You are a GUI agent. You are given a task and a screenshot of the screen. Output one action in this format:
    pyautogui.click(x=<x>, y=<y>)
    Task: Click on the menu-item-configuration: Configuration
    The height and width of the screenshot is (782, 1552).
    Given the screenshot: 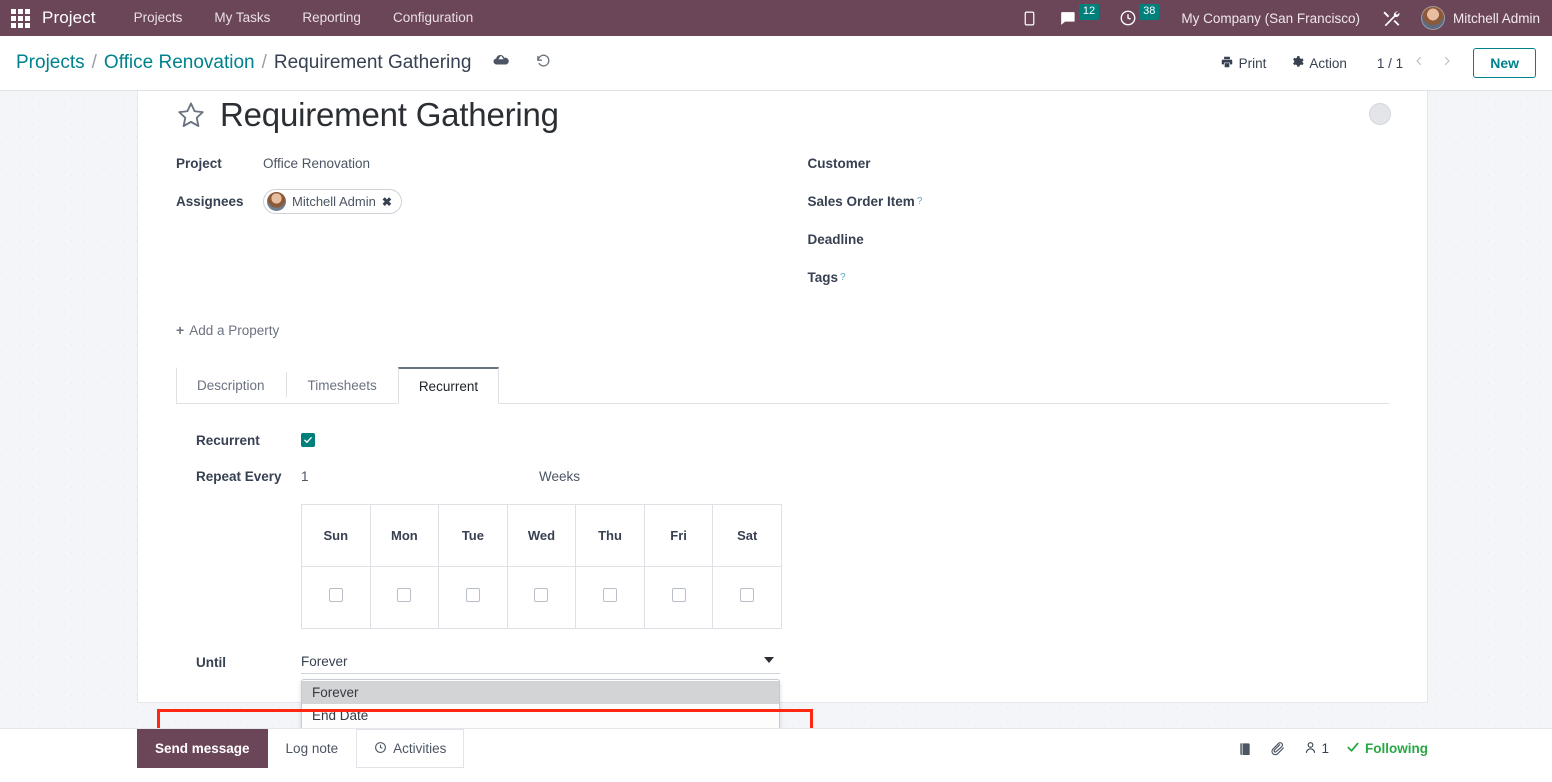 What is the action you would take?
    pyautogui.click(x=433, y=18)
    